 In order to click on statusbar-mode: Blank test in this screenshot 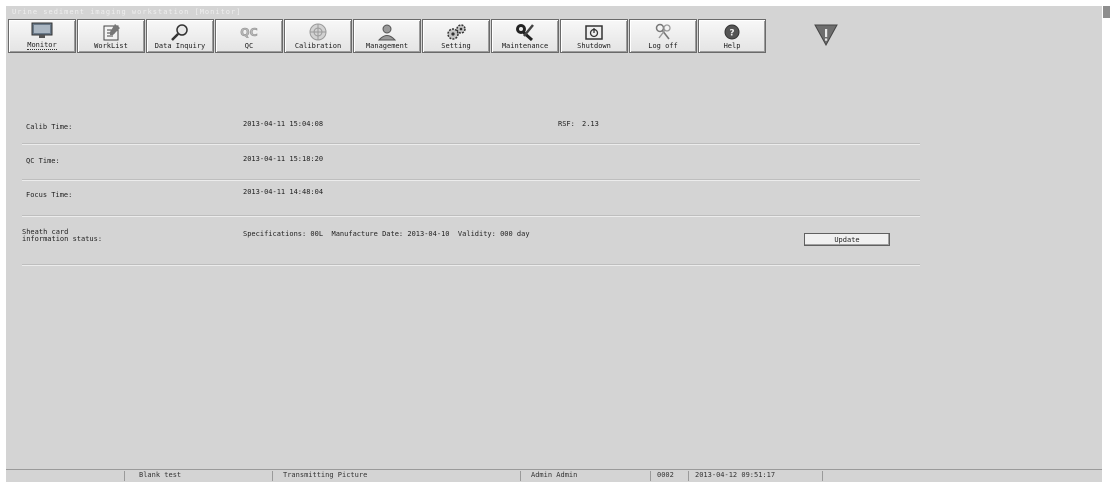, I will do `click(198, 476)`.